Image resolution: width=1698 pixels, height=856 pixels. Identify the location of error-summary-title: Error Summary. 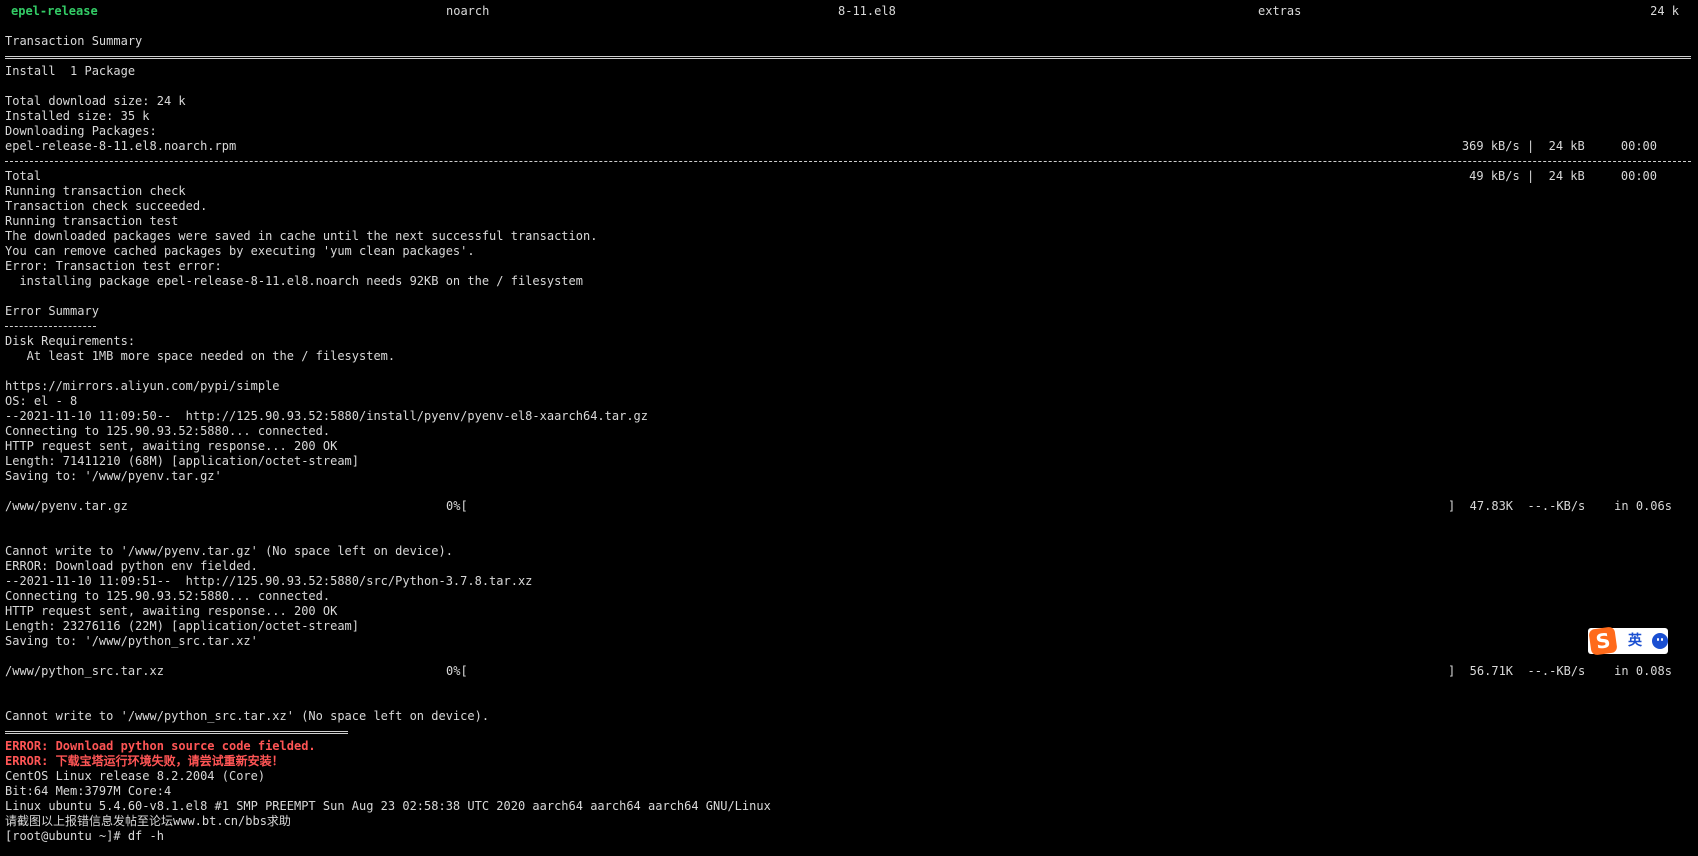
(52, 311).